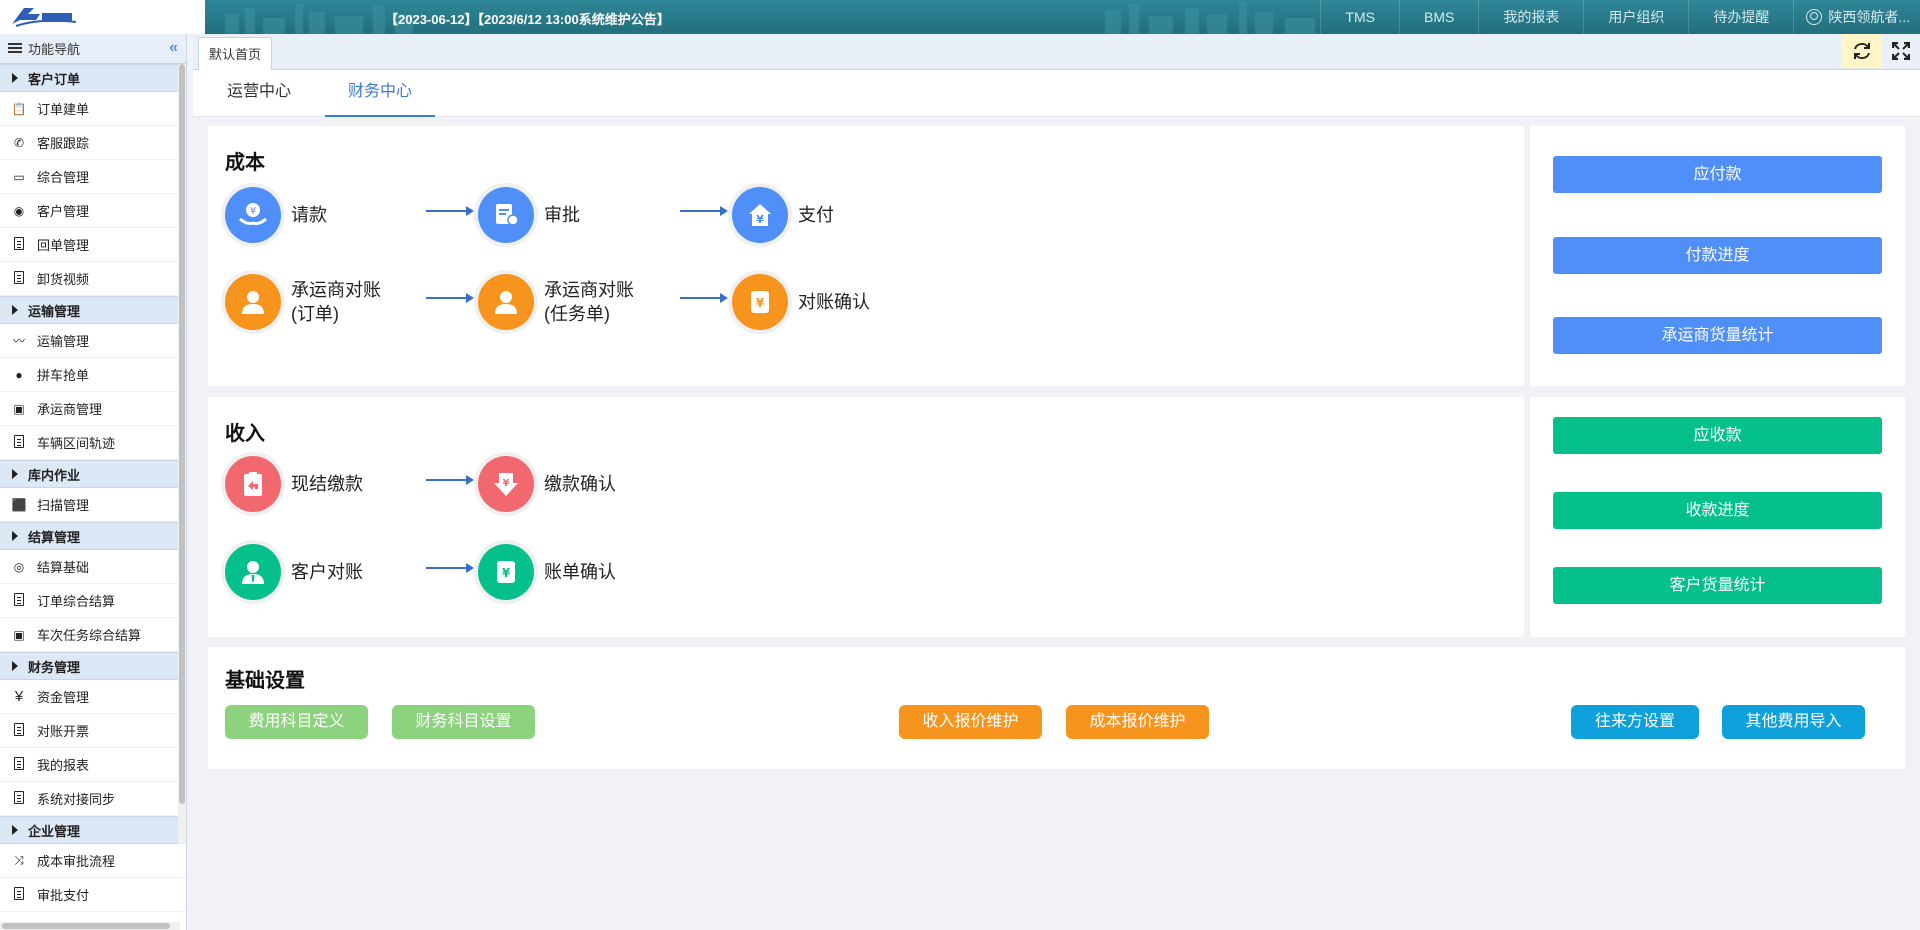  I want to click on sidebar-item-my-reports: 我的报表, so click(93, 765).